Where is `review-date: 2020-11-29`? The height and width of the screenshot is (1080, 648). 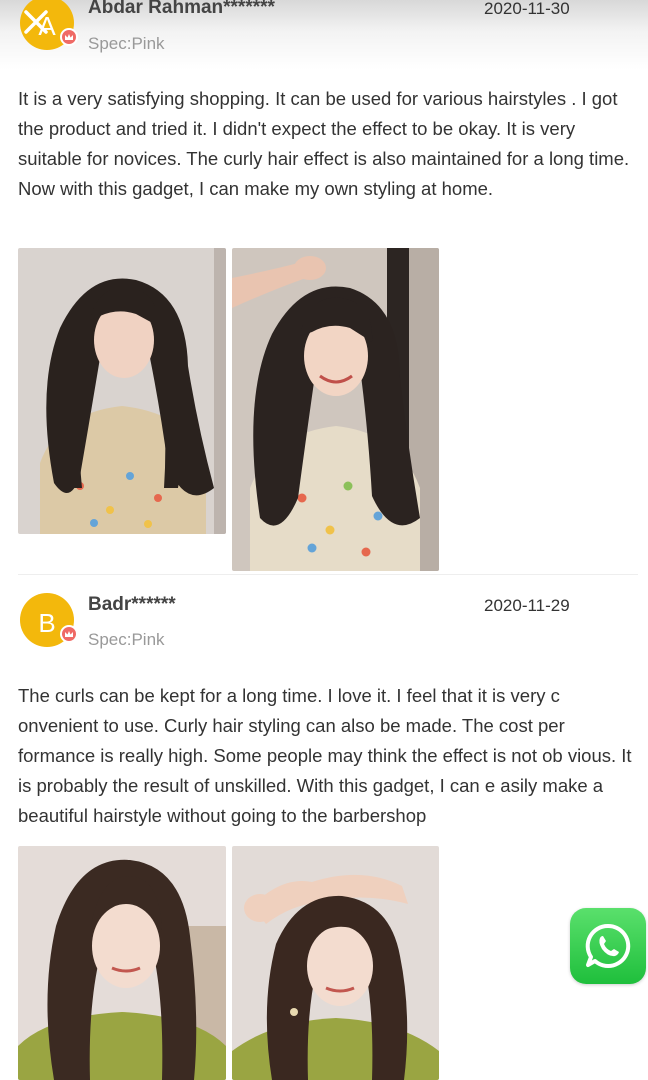
review-date: 2020-11-29 is located at coordinates (527, 605).